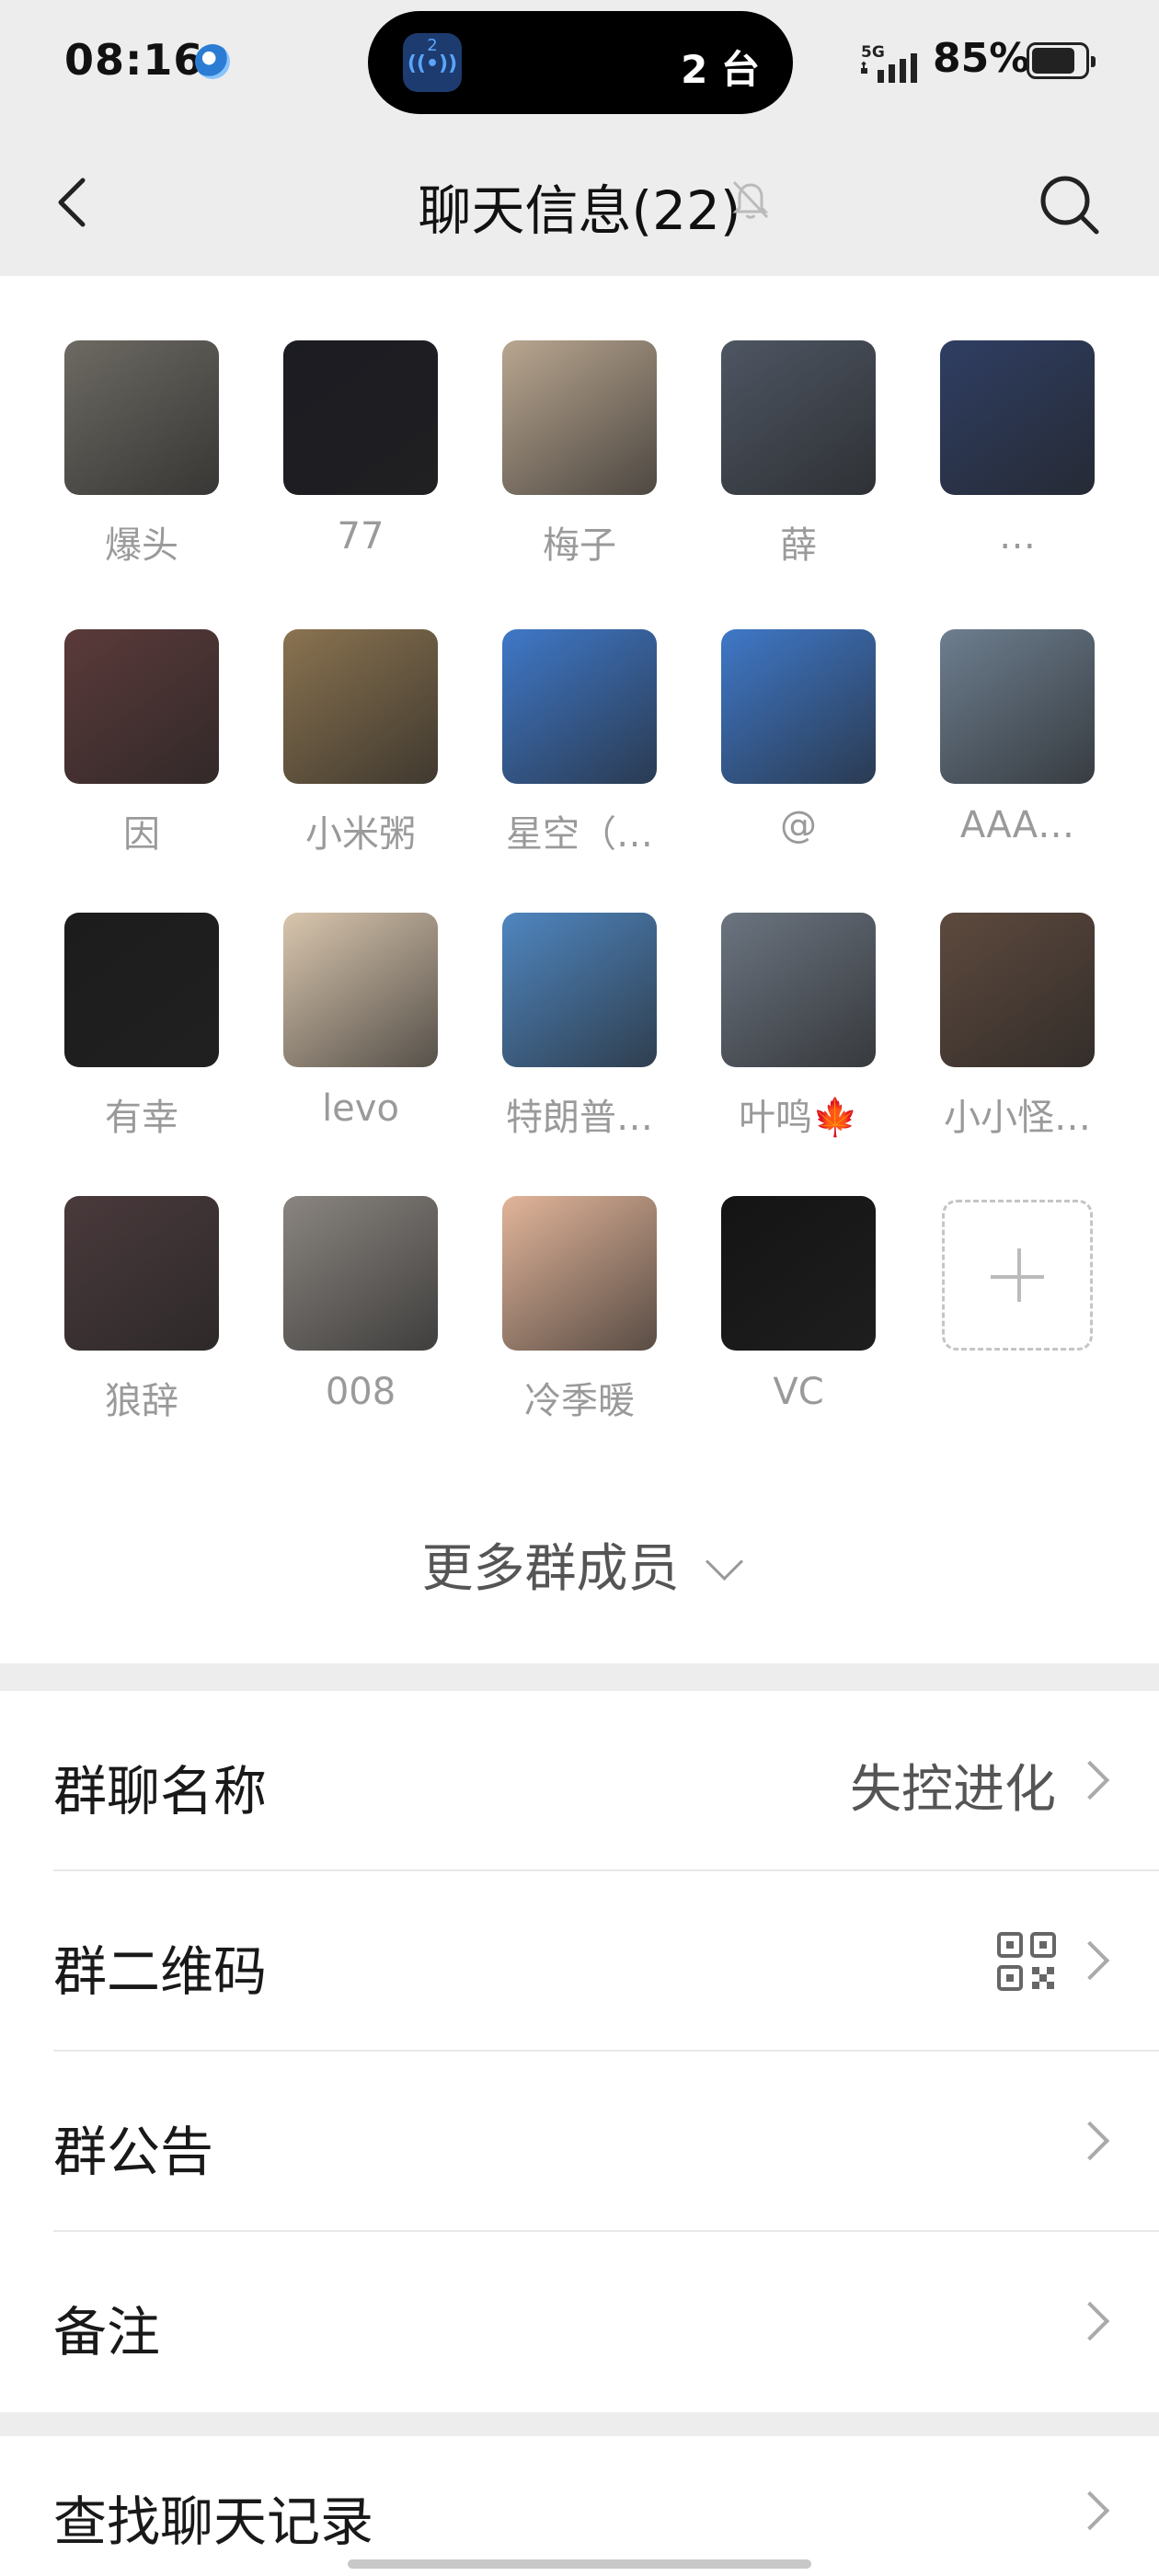 This screenshot has height=2576, width=1159. I want to click on battery-percent: 85%, so click(981, 58).